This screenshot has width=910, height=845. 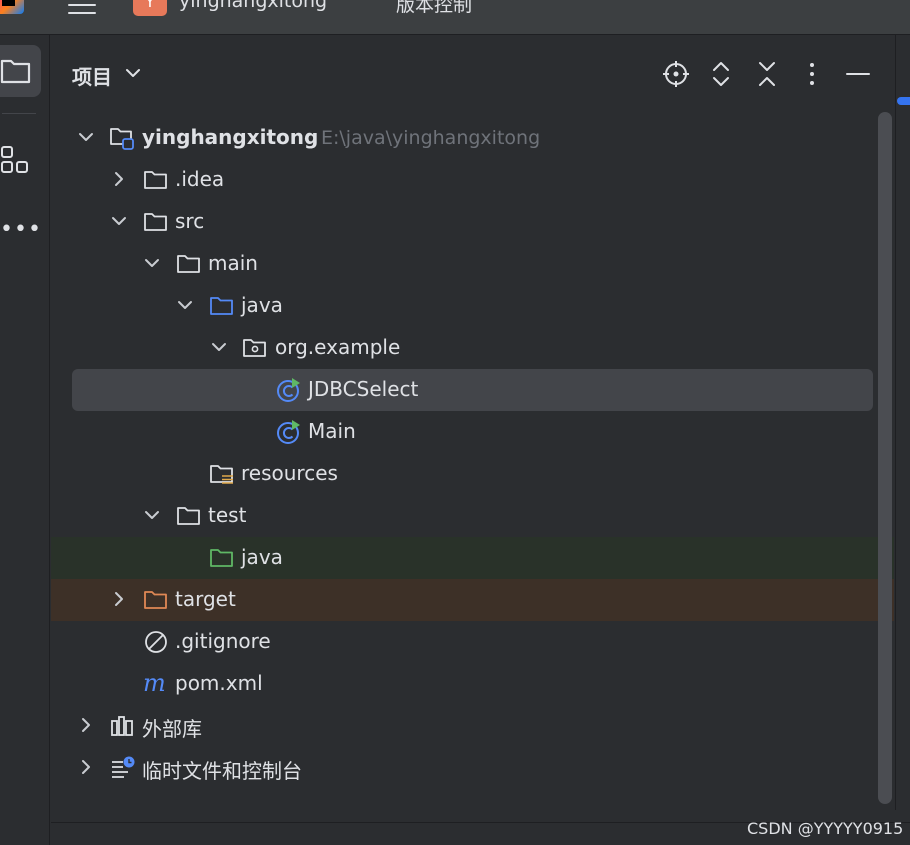 I want to click on scratches-icon, so click(x=123, y=767).